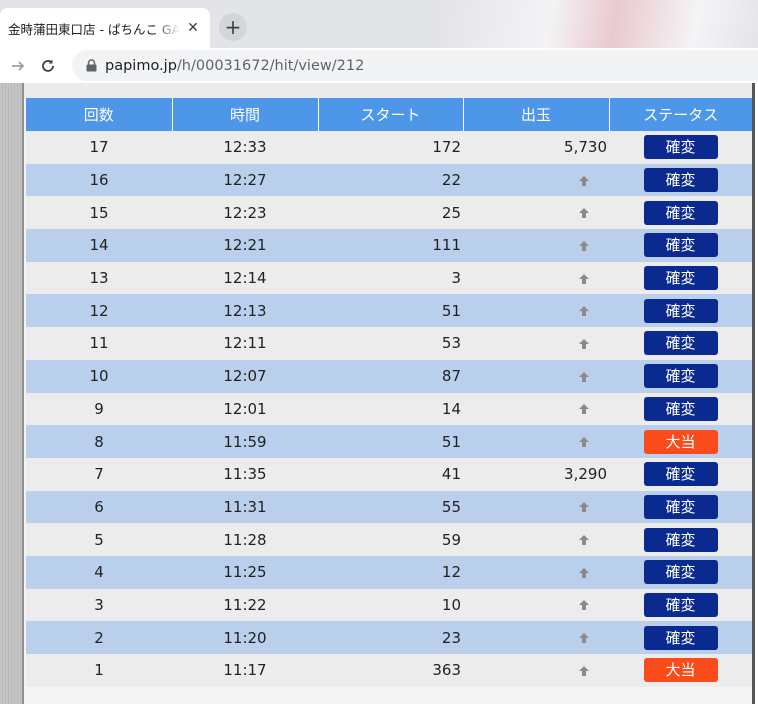  What do you see at coordinates (245, 376) in the screenshot?
I see `hit-time: 12:07` at bounding box center [245, 376].